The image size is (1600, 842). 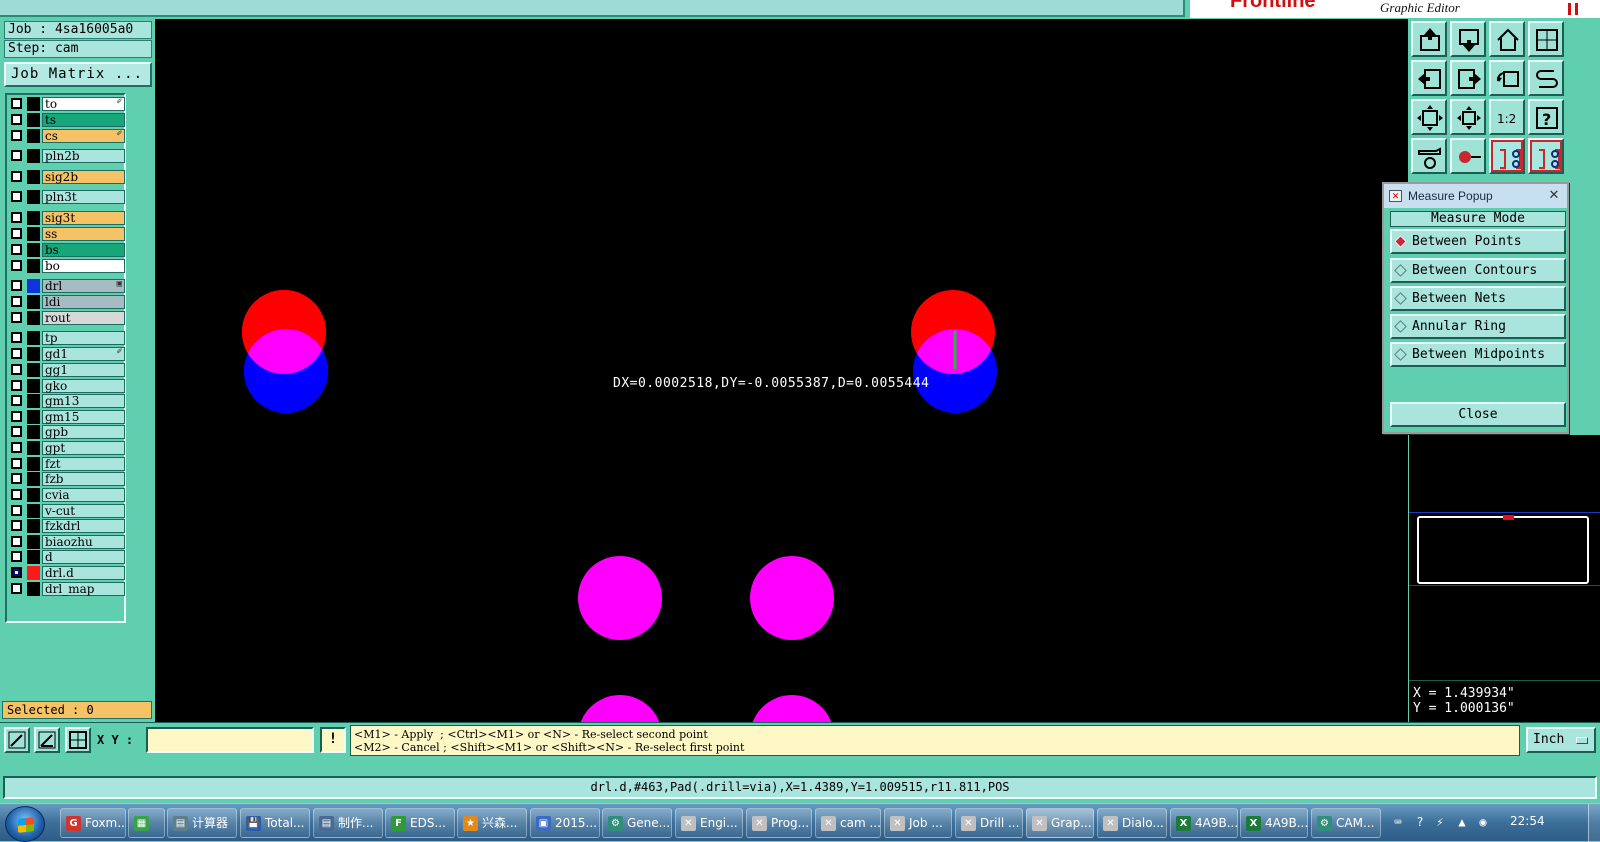 What do you see at coordinates (1462, 822) in the screenshot?
I see `tray-expand-icon: ▲` at bounding box center [1462, 822].